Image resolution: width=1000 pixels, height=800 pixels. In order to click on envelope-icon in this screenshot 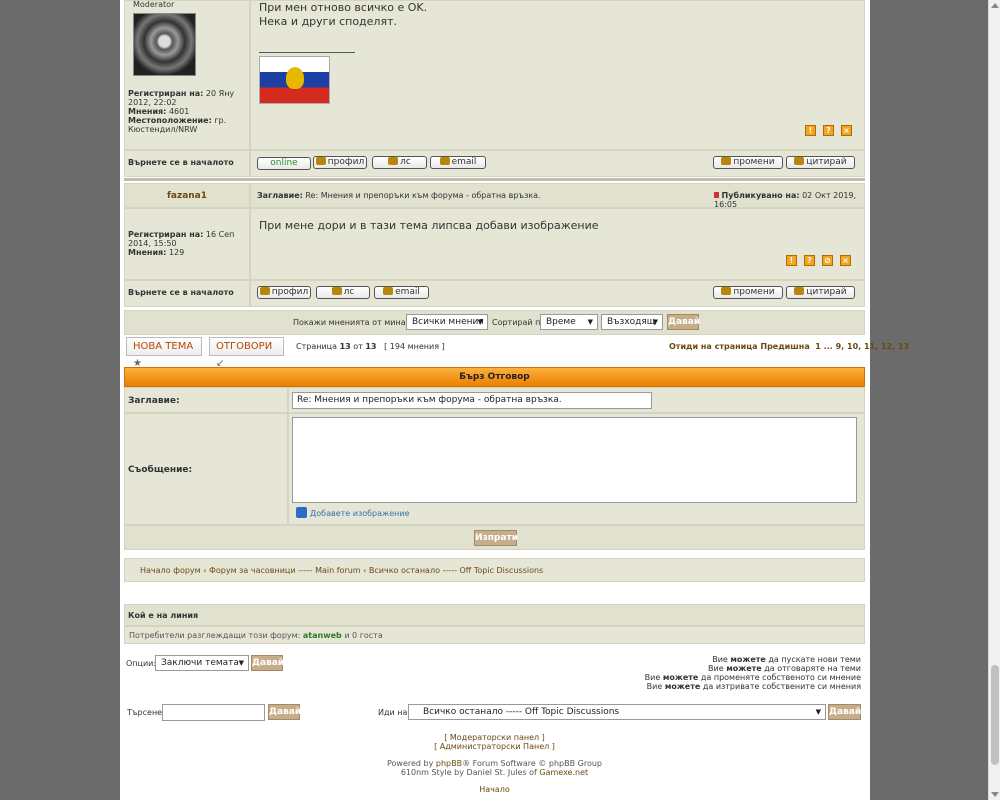, I will do `click(444, 161)`.